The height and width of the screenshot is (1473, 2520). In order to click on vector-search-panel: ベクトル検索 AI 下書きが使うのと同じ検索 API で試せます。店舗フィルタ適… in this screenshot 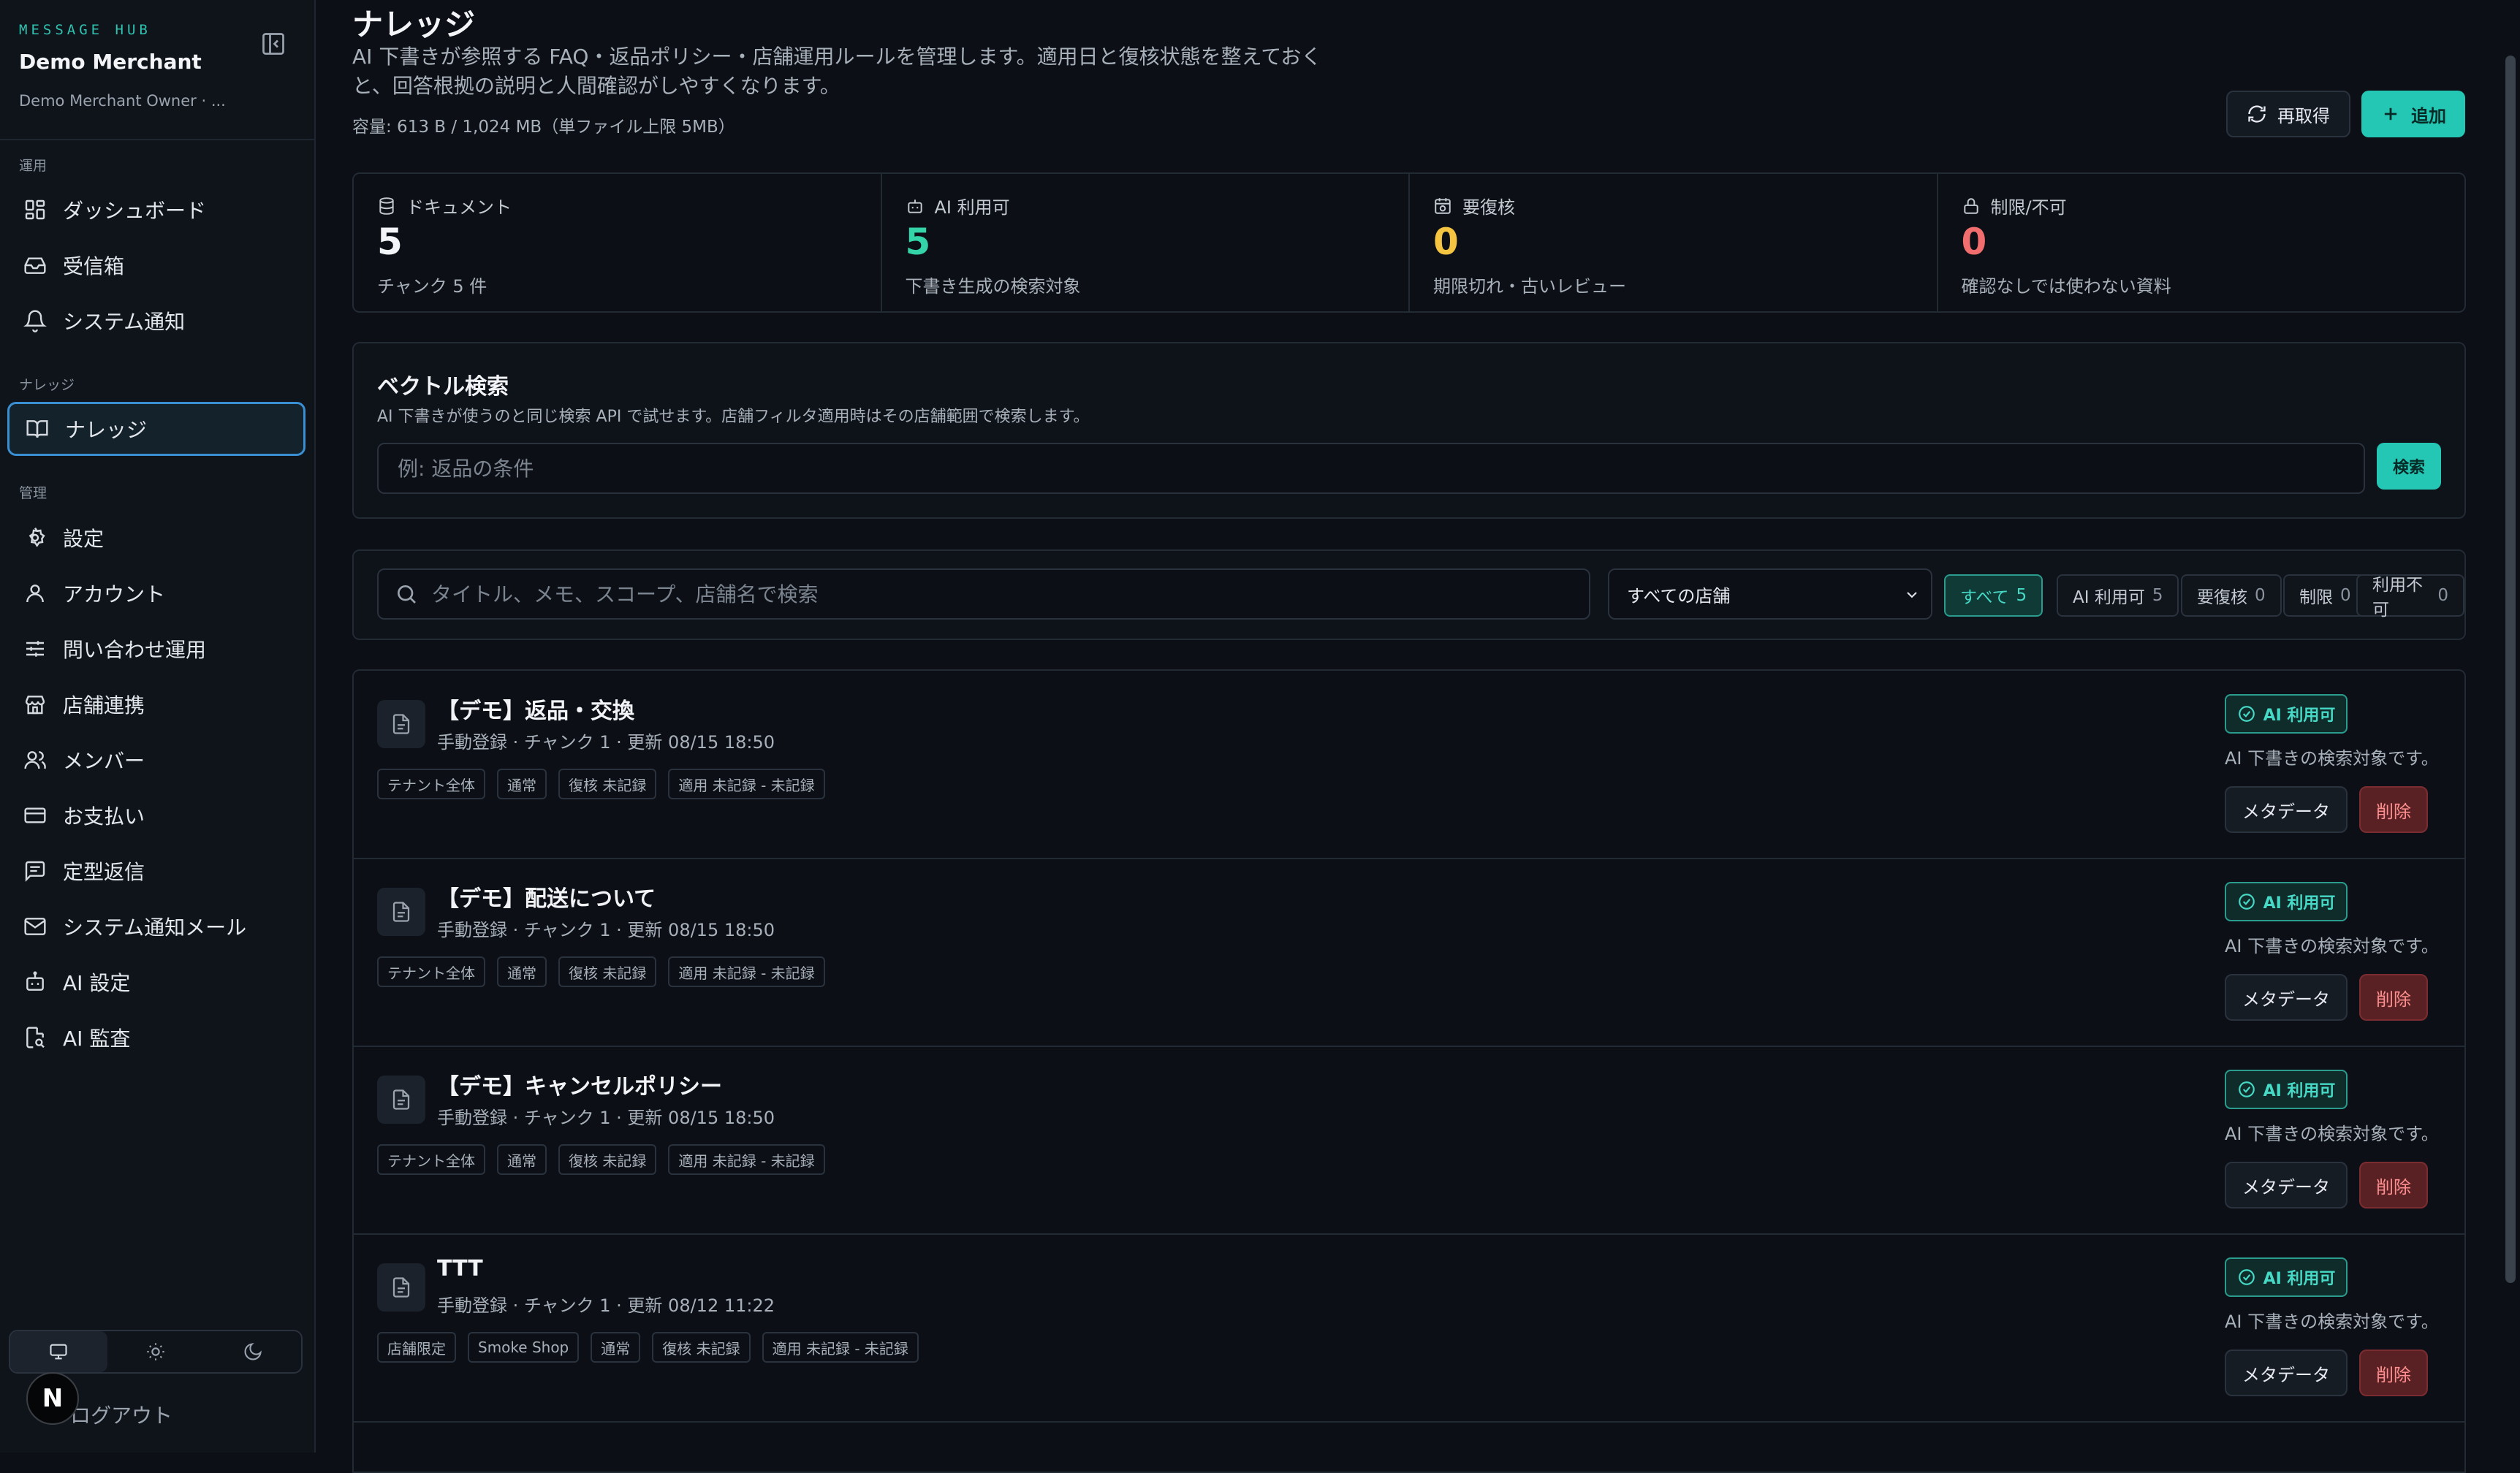, I will do `click(1409, 430)`.